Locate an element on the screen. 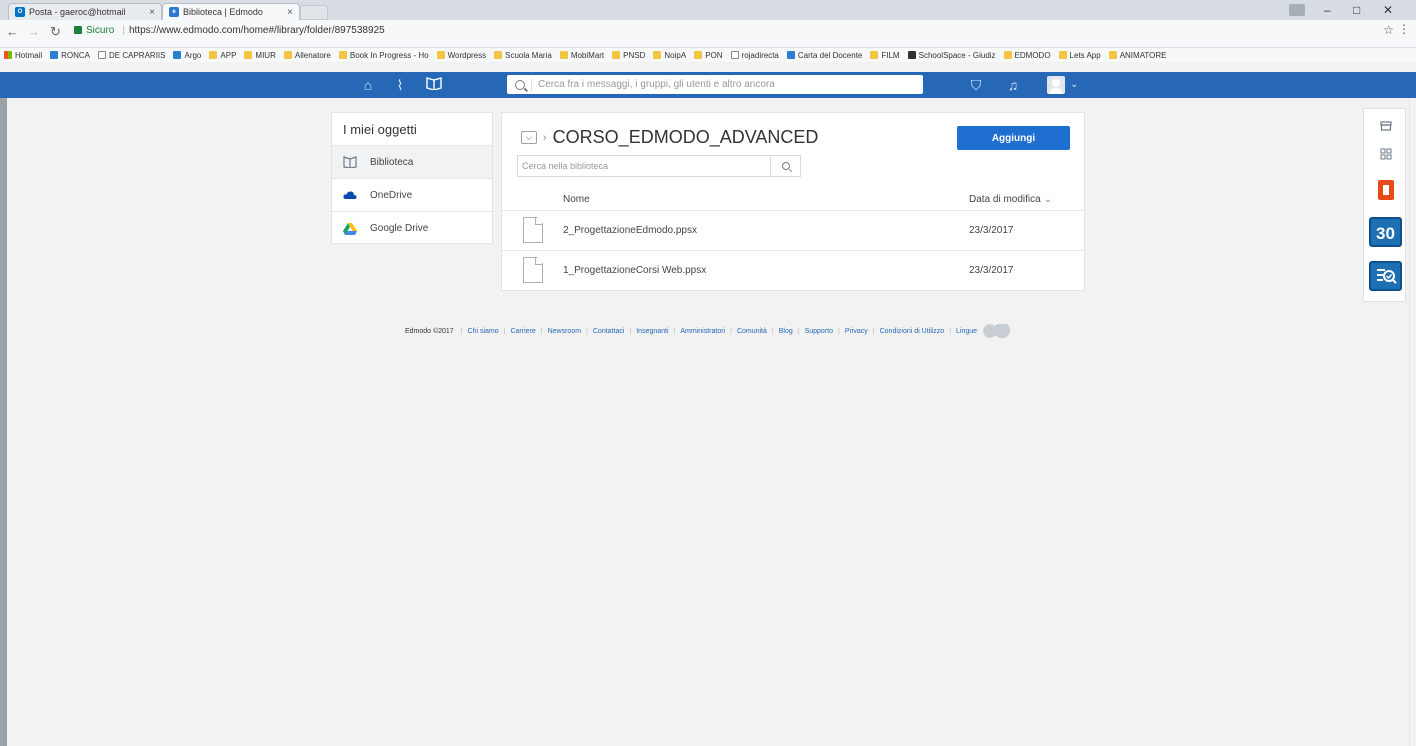 The image size is (1416, 746). bookmark-icon is located at coordinates (911, 55).